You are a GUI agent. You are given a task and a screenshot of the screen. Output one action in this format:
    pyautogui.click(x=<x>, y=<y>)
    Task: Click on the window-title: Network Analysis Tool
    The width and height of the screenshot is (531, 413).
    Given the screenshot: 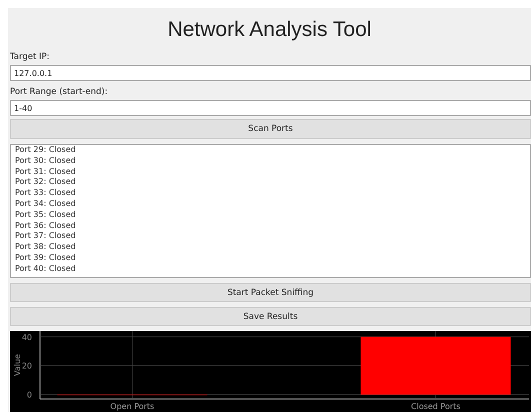 What is the action you would take?
    pyautogui.click(x=269, y=30)
    